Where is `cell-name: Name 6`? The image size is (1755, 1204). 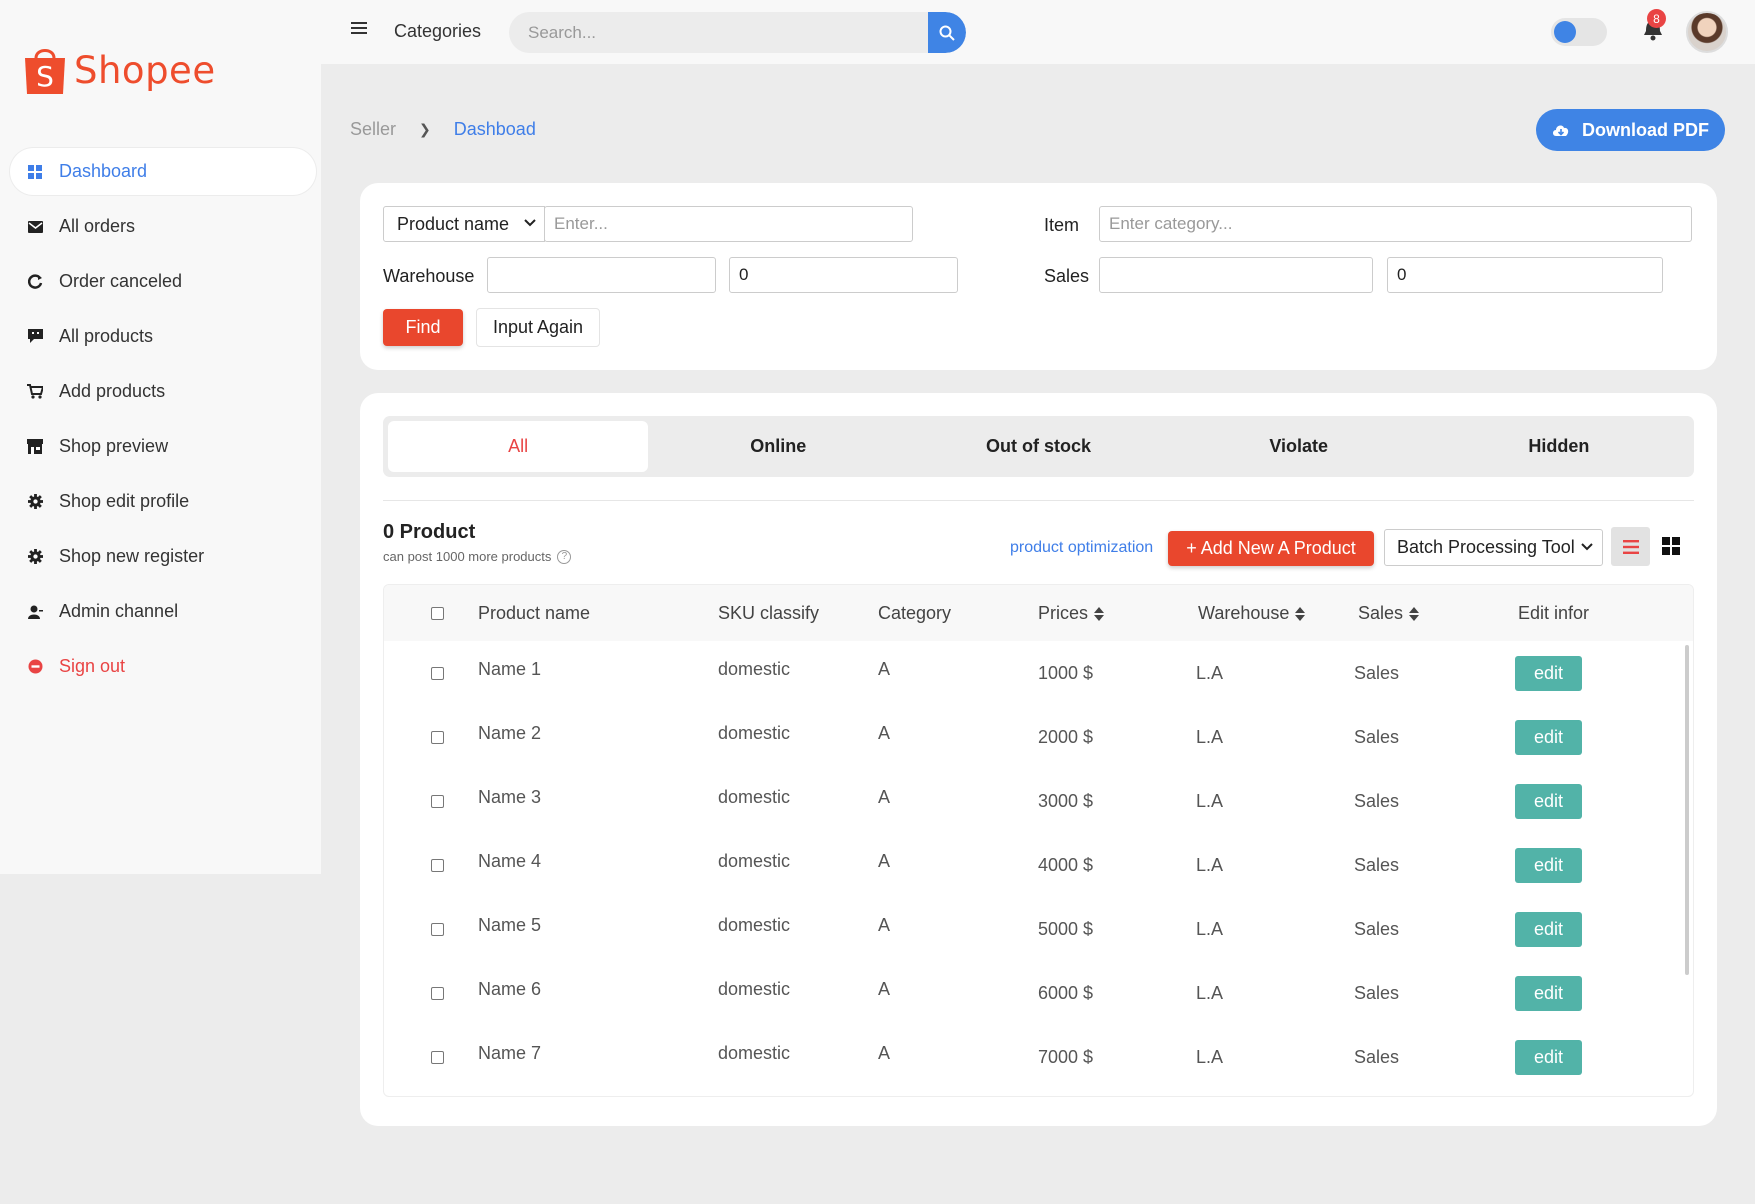 cell-name: Name 6 is located at coordinates (510, 989).